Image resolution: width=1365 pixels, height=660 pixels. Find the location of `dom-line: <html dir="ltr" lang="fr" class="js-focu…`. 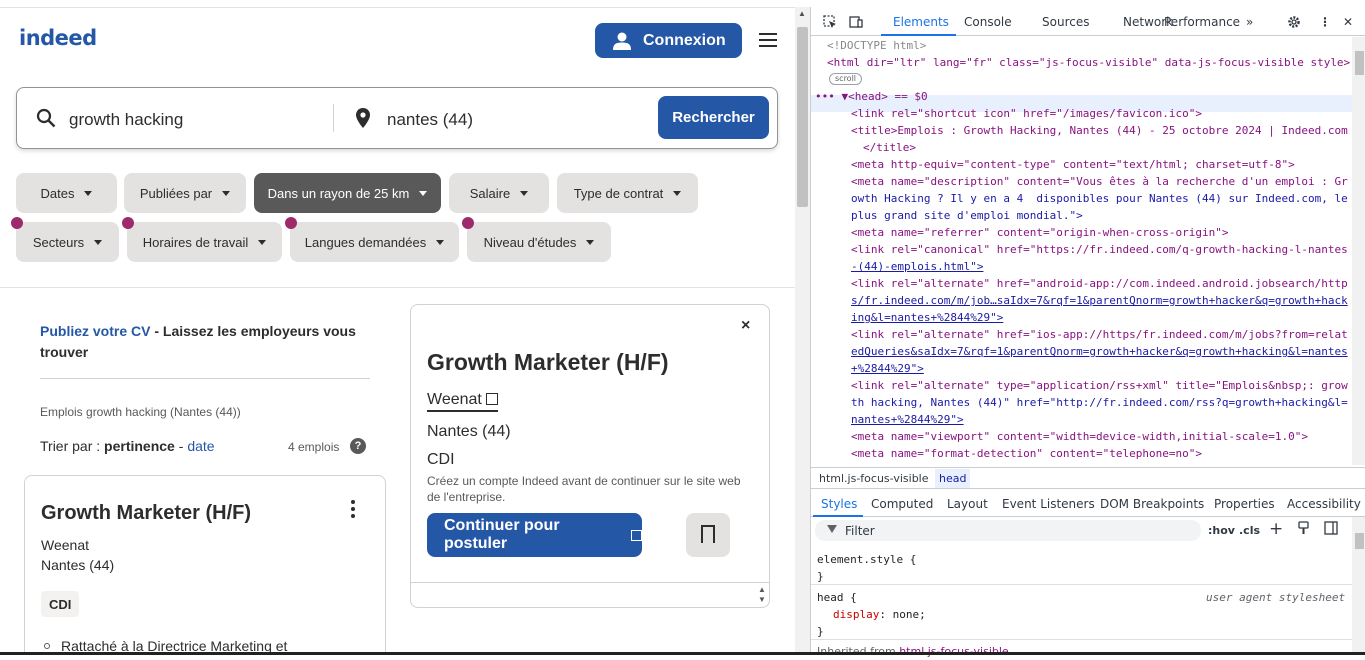

dom-line: <html dir="ltr" lang="fr" class="js-focu… is located at coordinates (1088, 62).